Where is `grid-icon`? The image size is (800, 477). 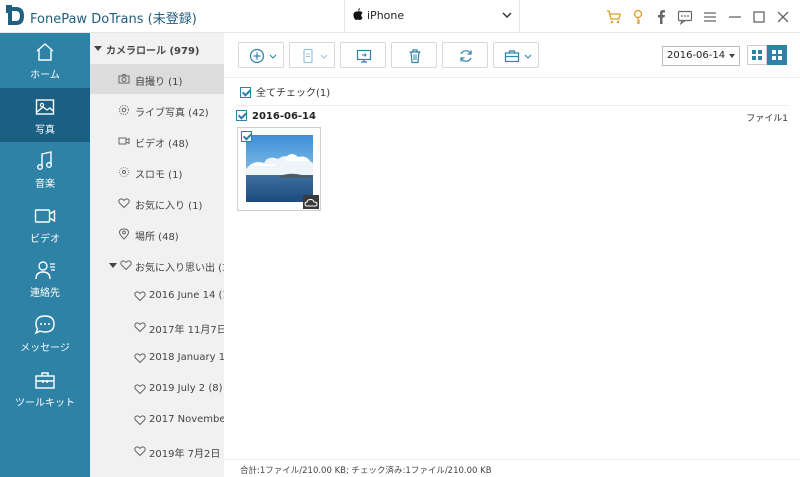
grid-icon is located at coordinates (757, 55).